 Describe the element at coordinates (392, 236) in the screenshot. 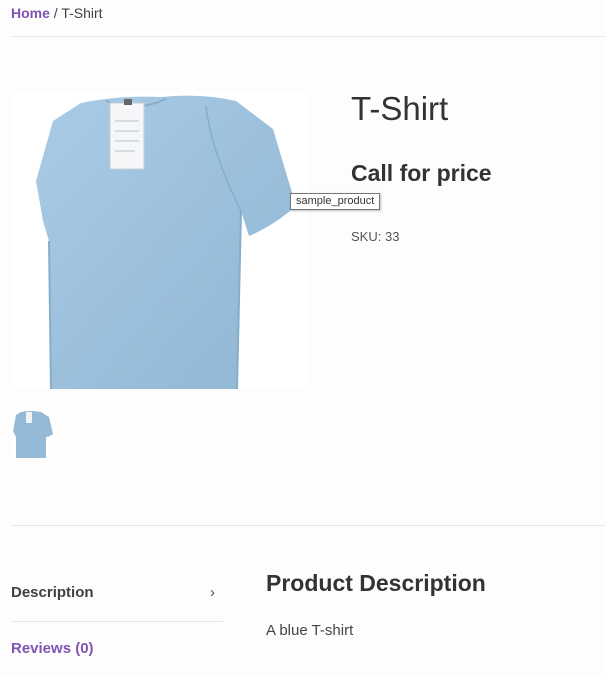

I see `sku-value: 33` at that location.